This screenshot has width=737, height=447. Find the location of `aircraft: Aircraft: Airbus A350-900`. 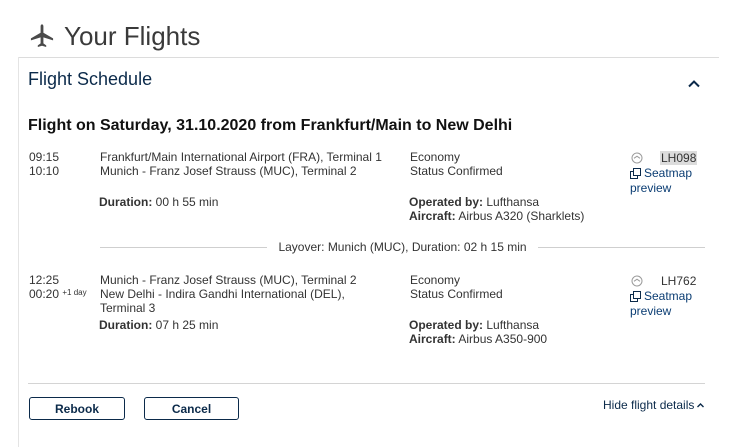

aircraft: Aircraft: Airbus A350-900 is located at coordinates (478, 339).